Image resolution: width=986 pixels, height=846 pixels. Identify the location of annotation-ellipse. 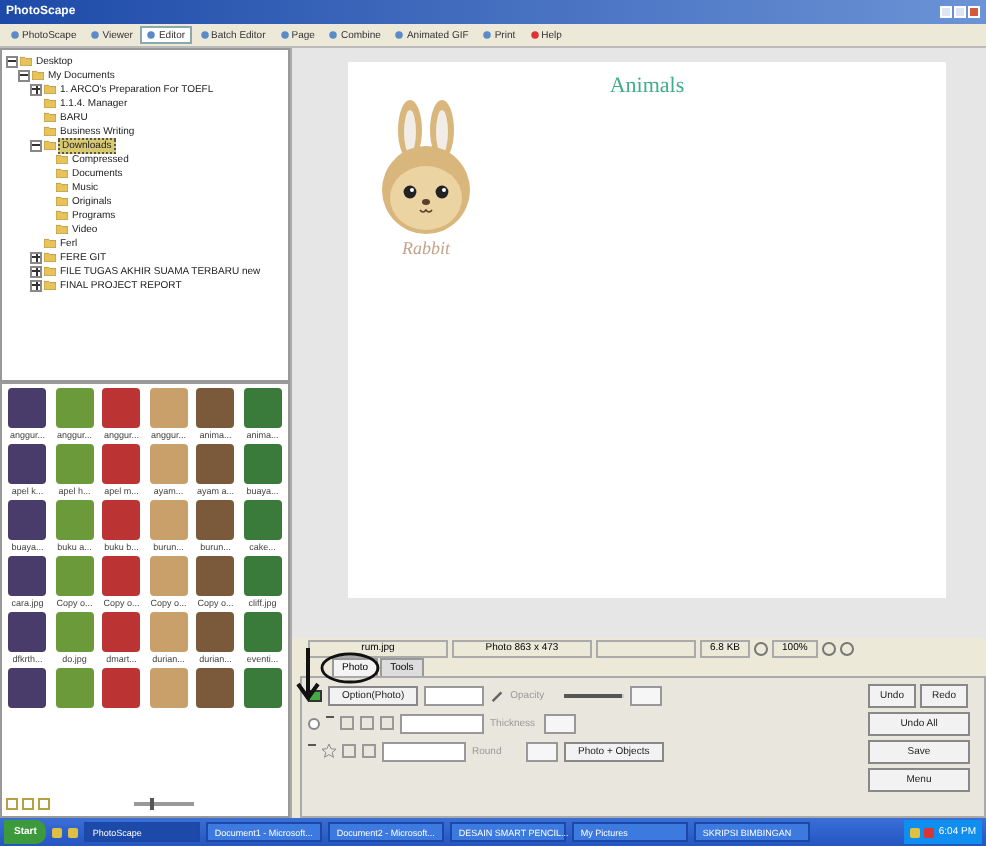
(350, 668).